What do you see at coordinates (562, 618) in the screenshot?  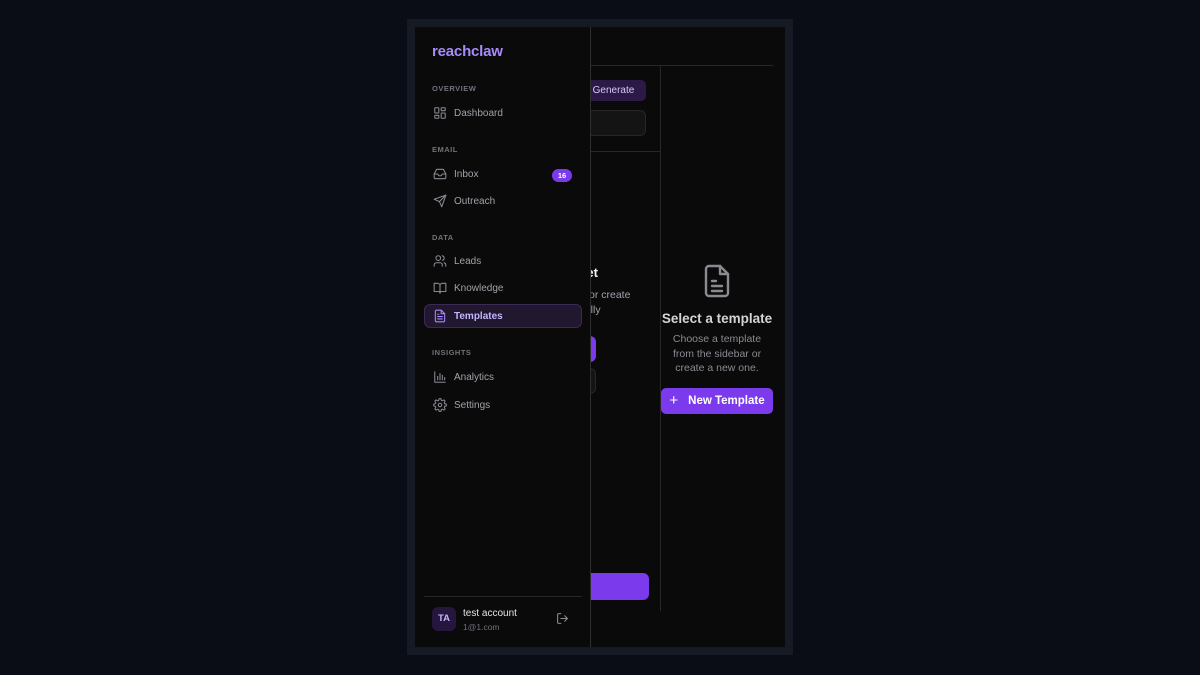 I see `logout-icon` at bounding box center [562, 618].